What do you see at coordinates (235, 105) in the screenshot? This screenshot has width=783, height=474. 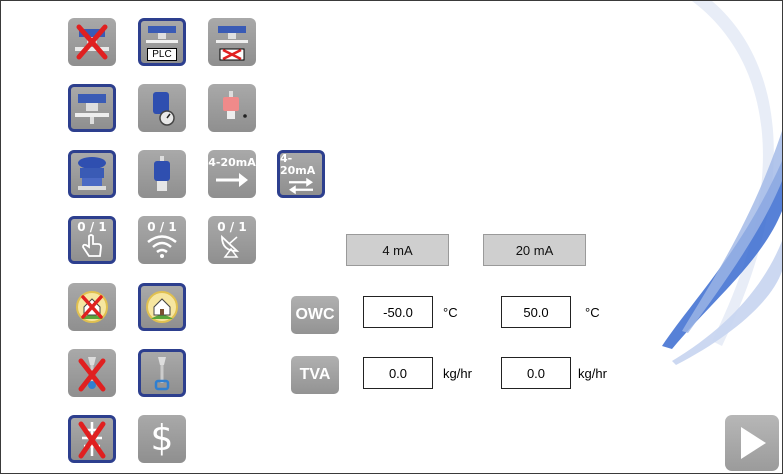 I see `limit-switch-icon` at bounding box center [235, 105].